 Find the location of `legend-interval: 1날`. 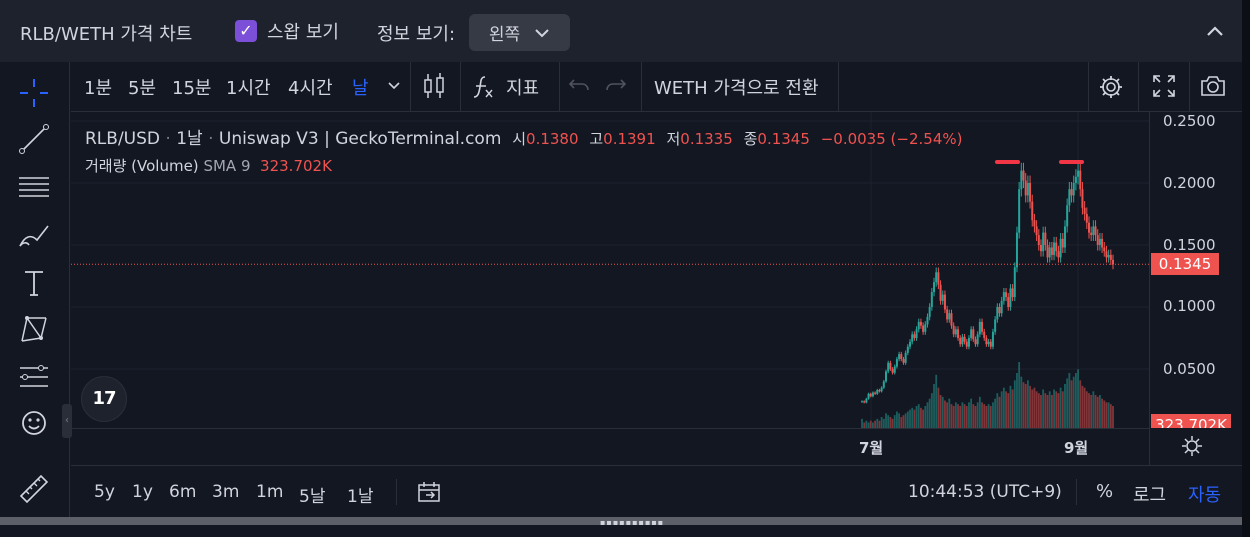

legend-interval: 1날 is located at coordinates (189, 139).